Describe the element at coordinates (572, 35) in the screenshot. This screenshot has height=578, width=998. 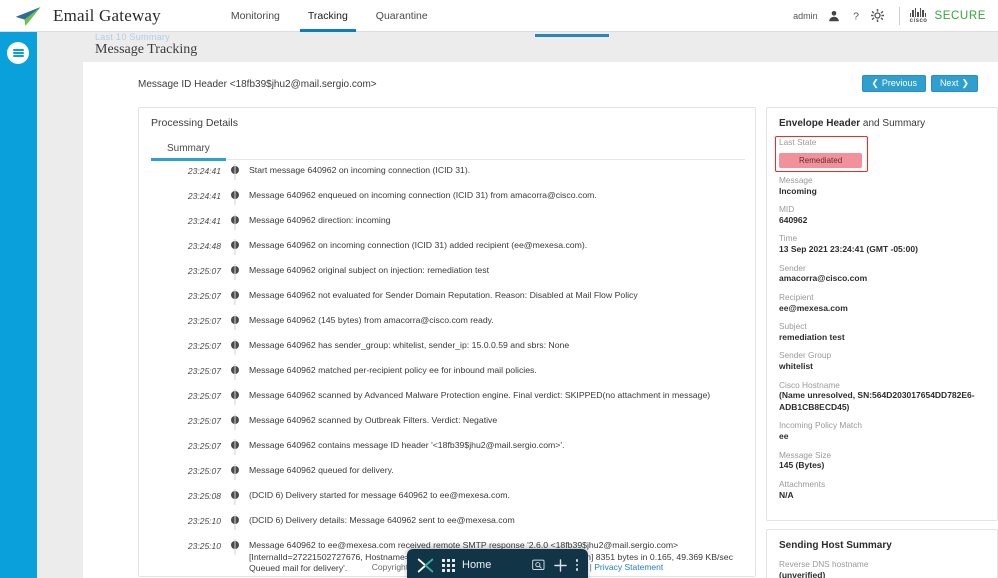
I see `ghost-tab-underline` at that location.